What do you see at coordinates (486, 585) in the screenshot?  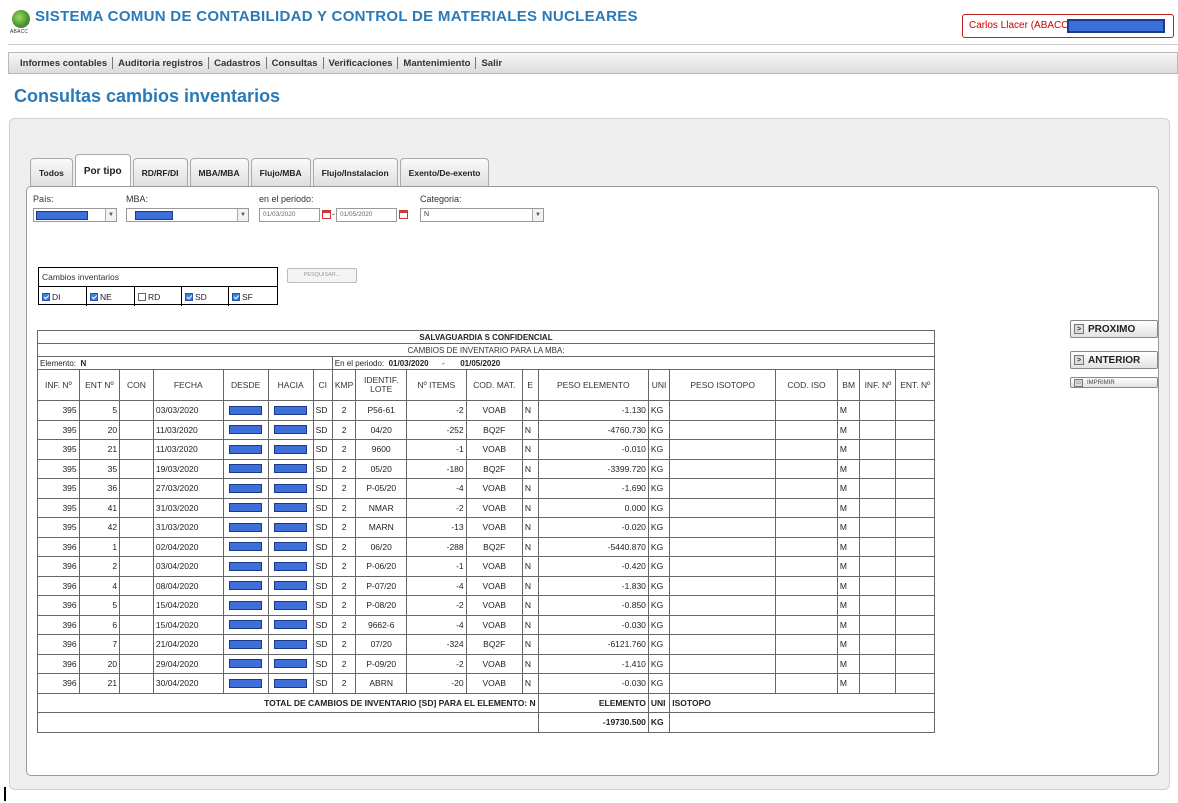 I see `table-row: 396 4 08/04/2020 SD 2 P-07/20 -4 VOAB N -1.830 KG M` at bounding box center [486, 585].